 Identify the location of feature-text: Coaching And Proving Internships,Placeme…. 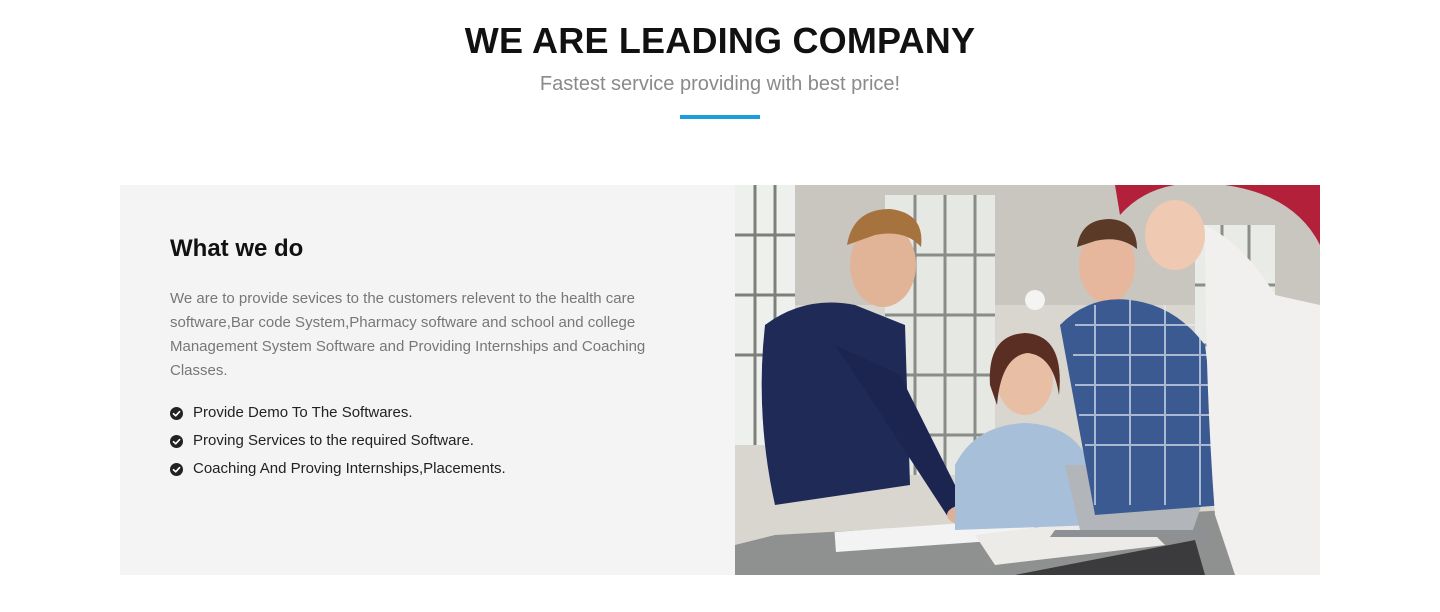
(349, 468).